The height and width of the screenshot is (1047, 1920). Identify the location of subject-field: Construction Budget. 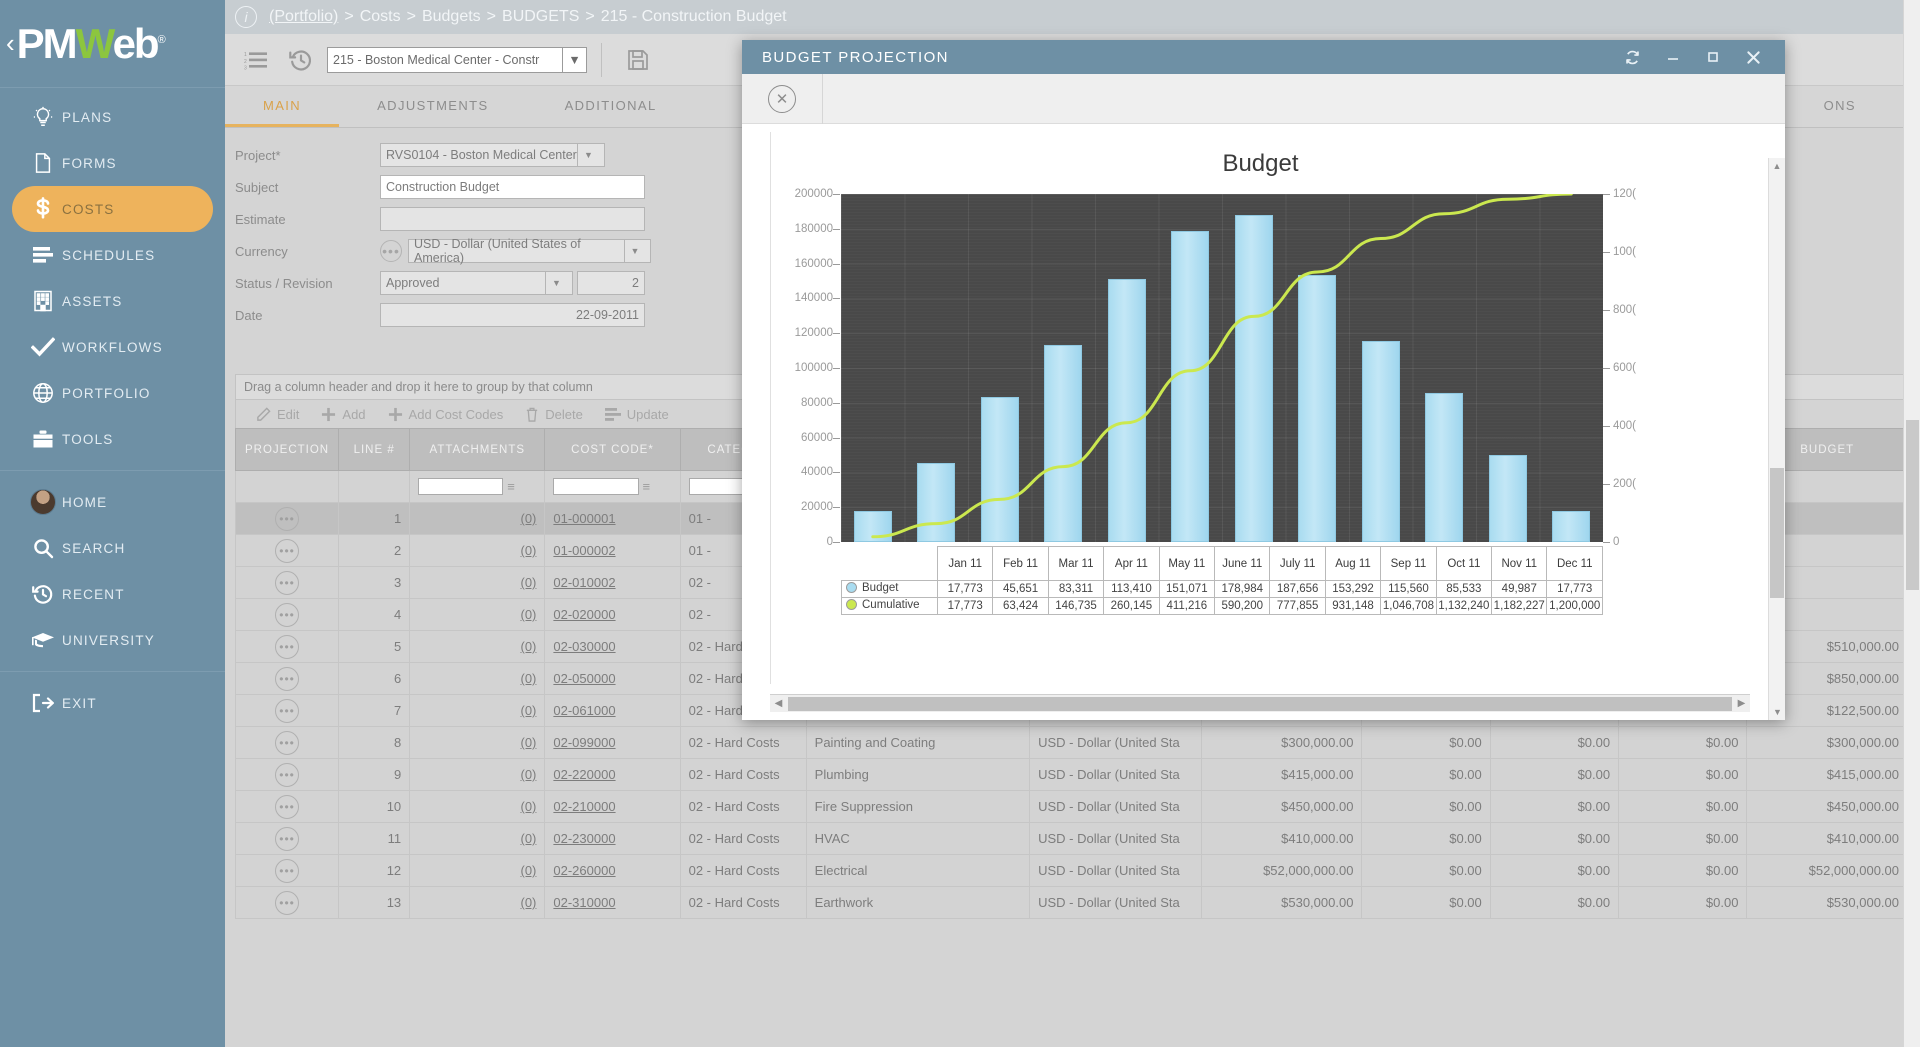
(512, 187).